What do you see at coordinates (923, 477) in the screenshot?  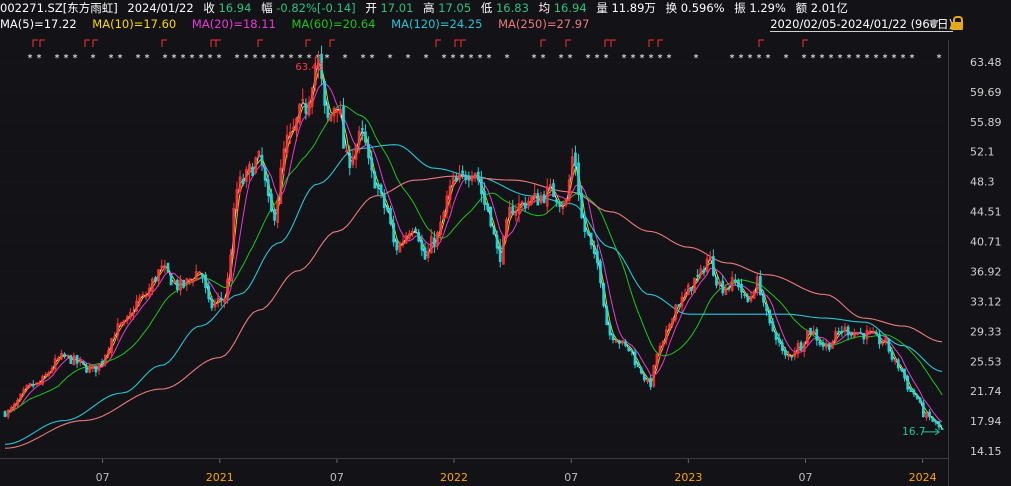 I see `x-tick-label: 2024` at bounding box center [923, 477].